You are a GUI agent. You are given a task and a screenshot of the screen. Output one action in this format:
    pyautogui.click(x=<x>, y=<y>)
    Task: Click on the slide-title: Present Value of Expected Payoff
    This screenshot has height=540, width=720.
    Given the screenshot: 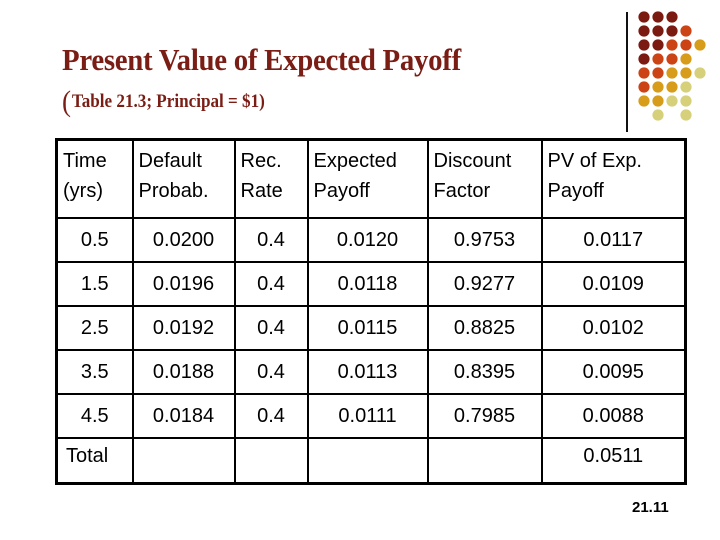 What is the action you would take?
    pyautogui.click(x=261, y=59)
    